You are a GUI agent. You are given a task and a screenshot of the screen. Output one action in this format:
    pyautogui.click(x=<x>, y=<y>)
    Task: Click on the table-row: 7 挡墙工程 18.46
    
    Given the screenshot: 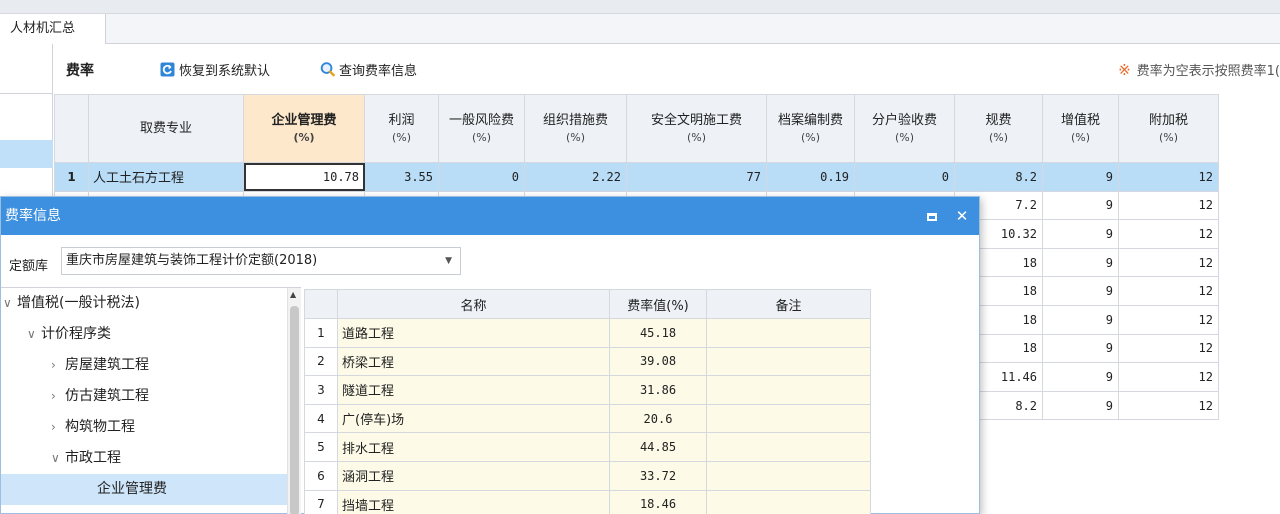 What is the action you would take?
    pyautogui.click(x=587, y=501)
    